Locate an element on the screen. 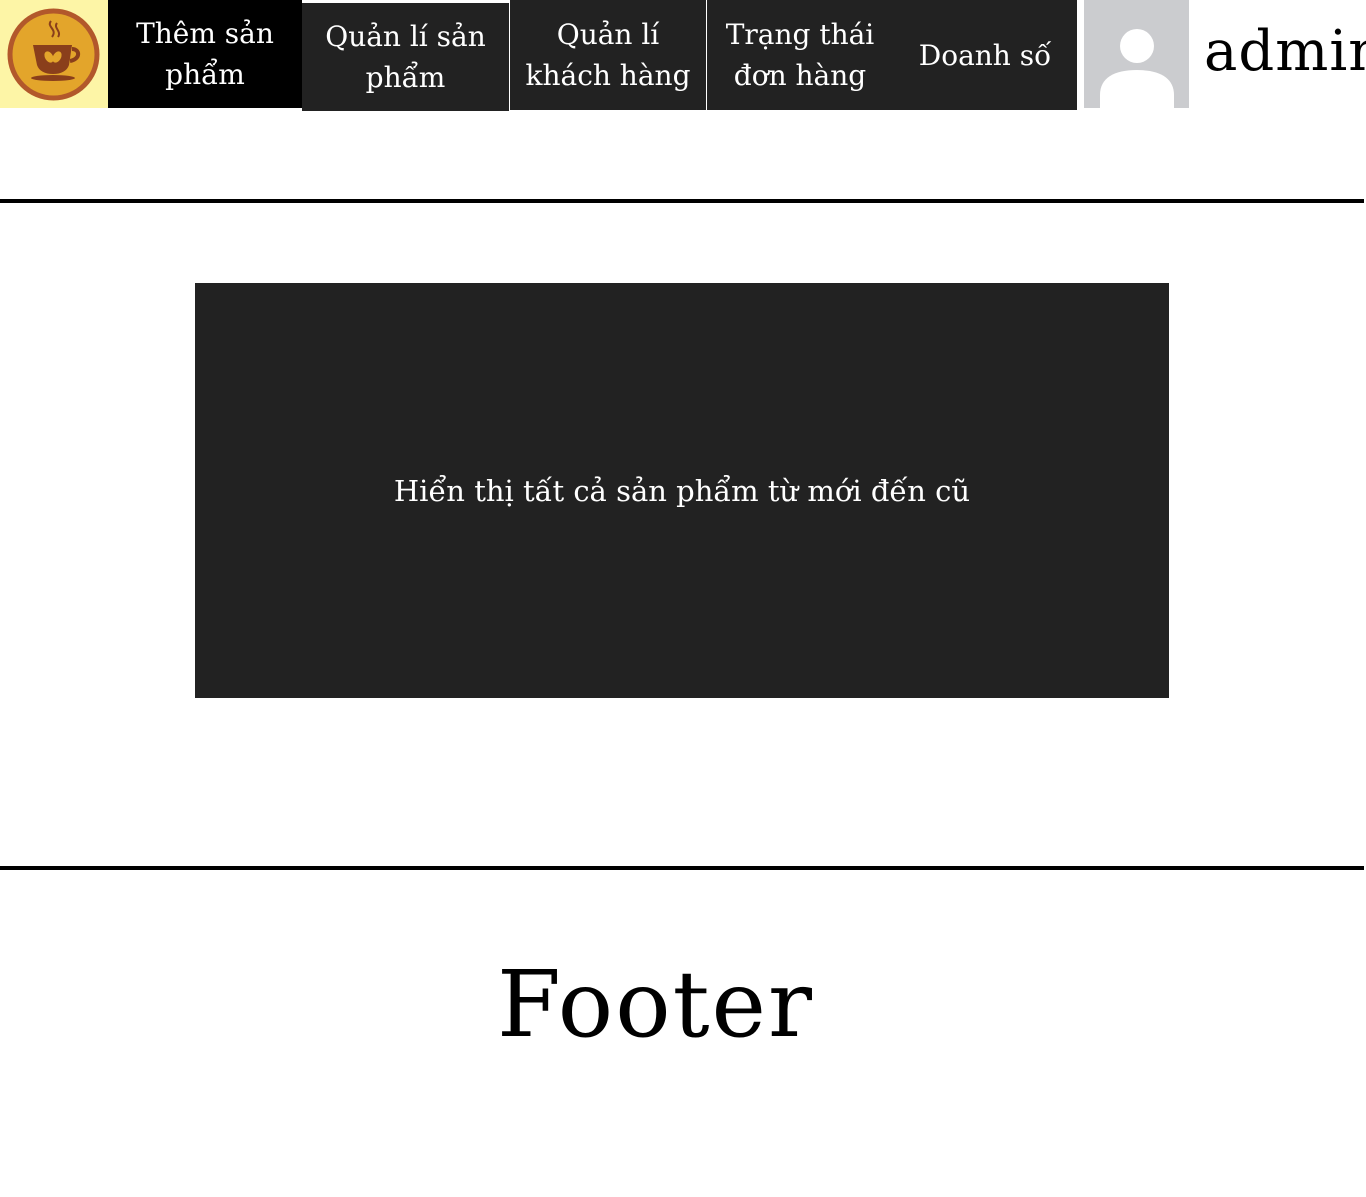  coffee-cup-logo-icon is located at coordinates (53, 54).